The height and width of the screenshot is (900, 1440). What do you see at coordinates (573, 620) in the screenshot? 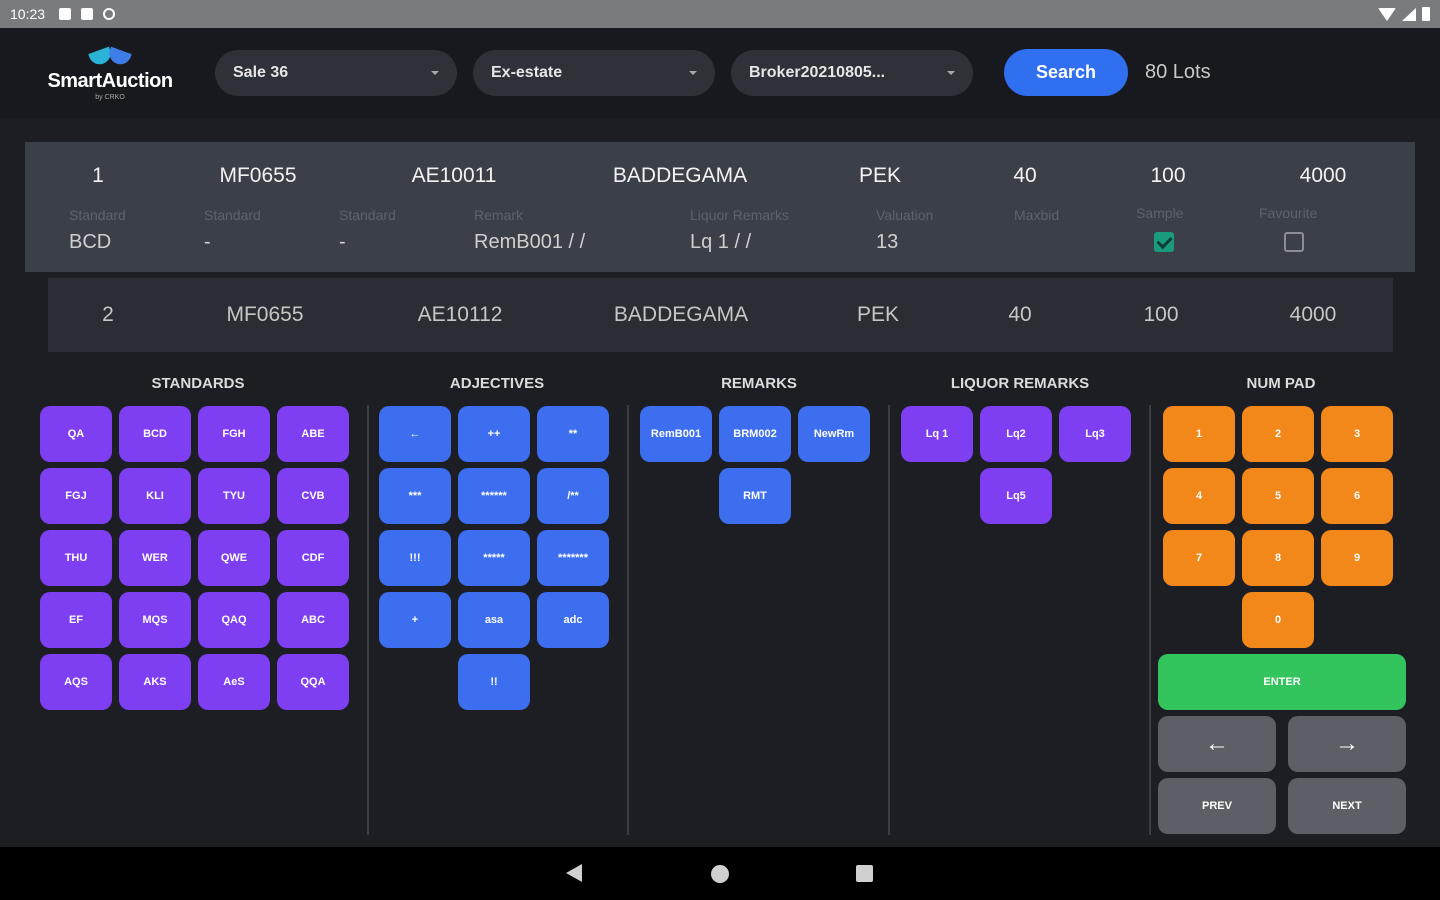
I see `adjective-key: adc` at bounding box center [573, 620].